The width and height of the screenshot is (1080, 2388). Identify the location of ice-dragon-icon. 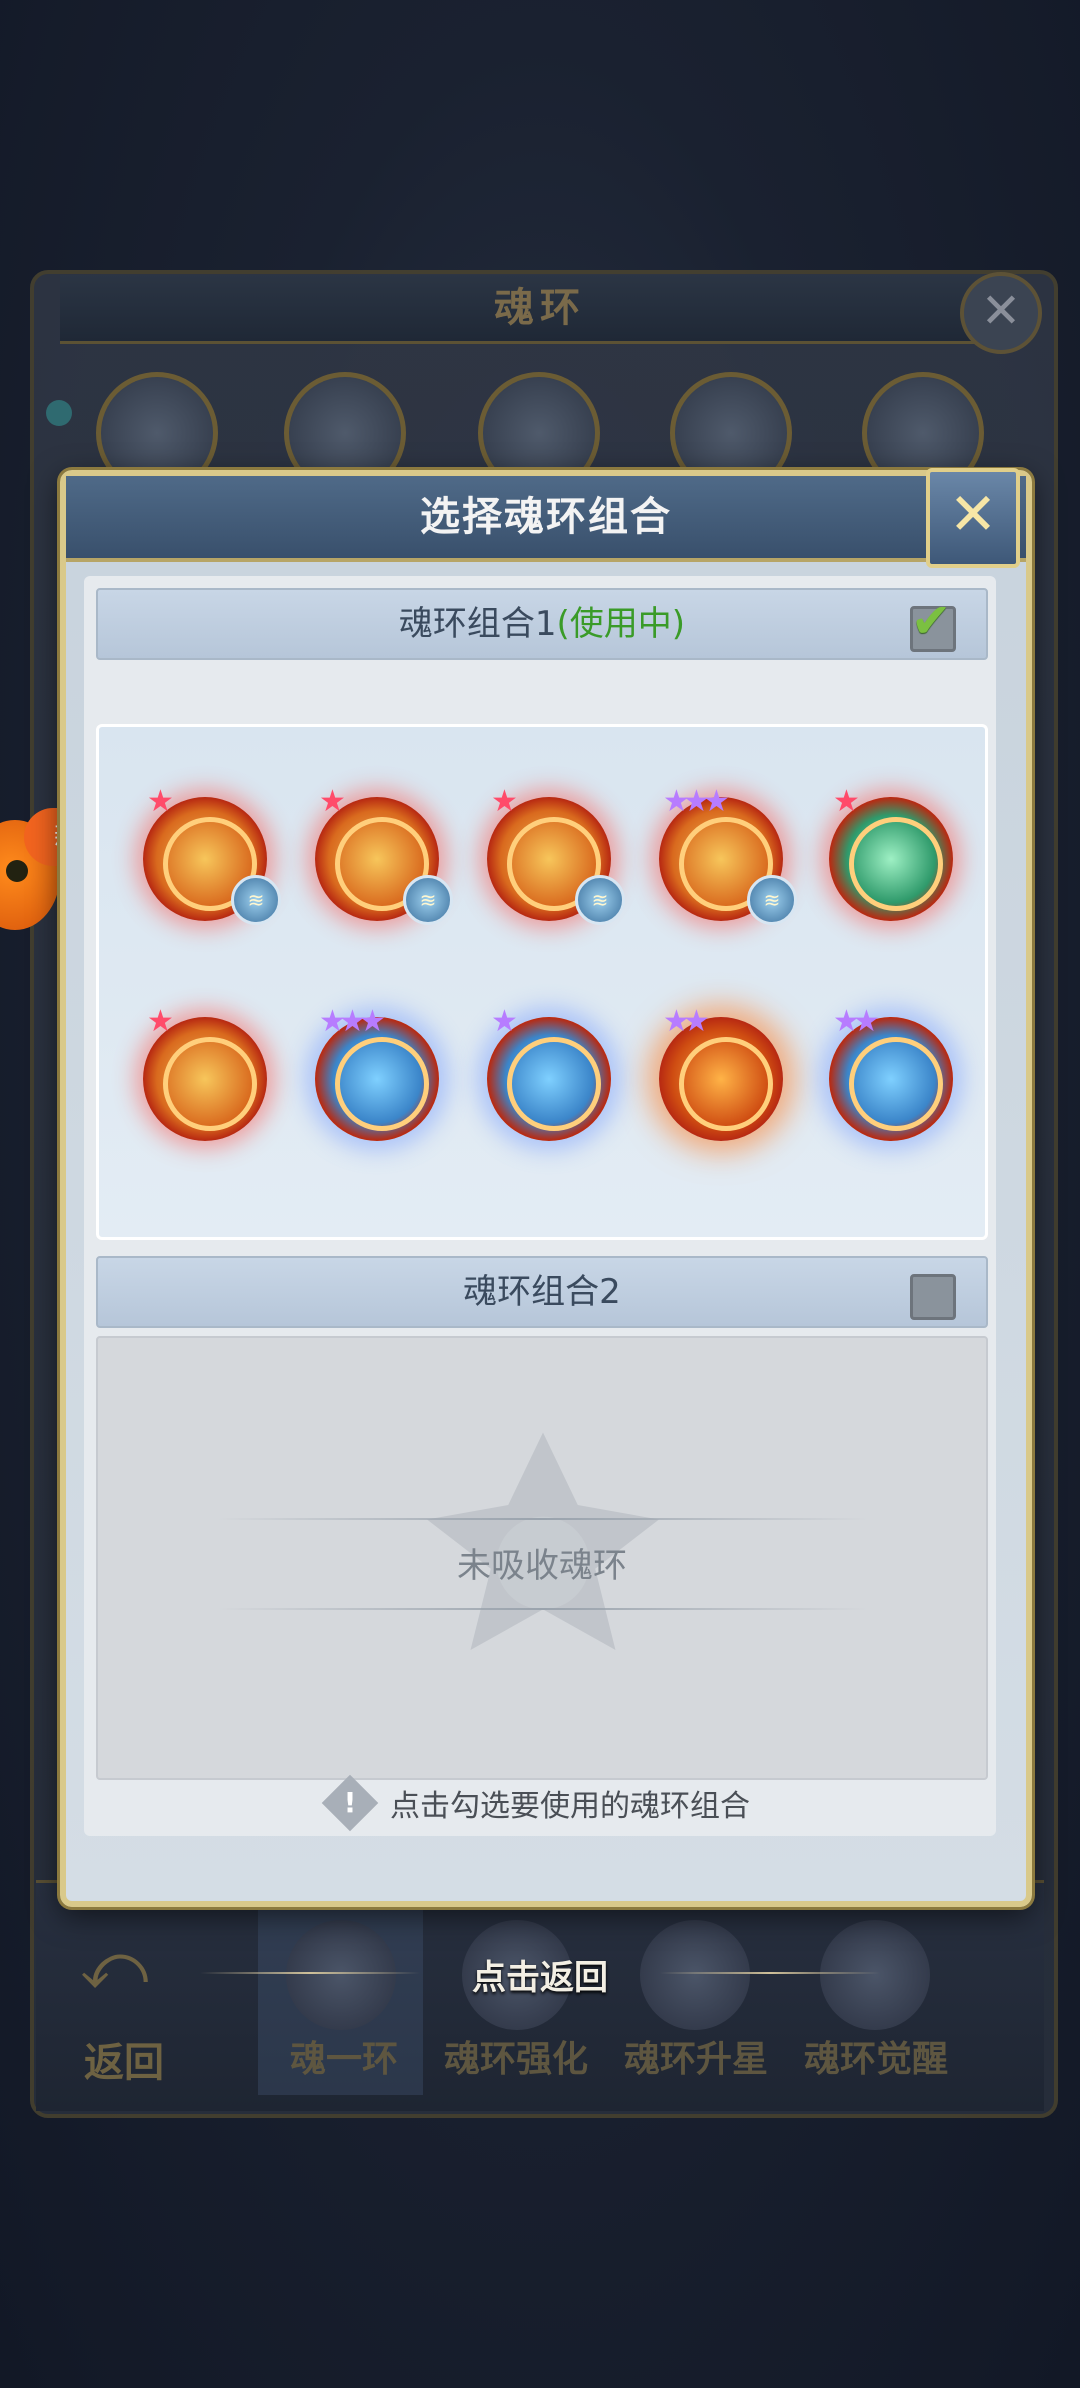
(382, 1084).